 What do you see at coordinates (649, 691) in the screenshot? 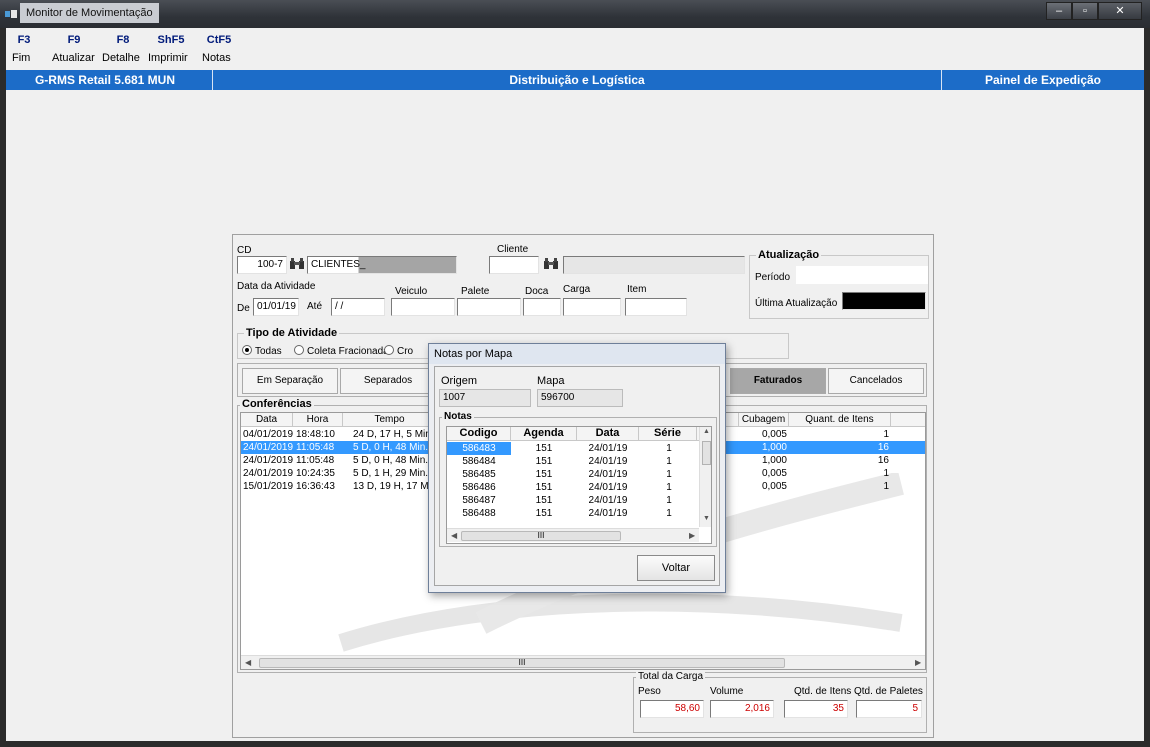
I see `peso-label: Peso` at bounding box center [649, 691].